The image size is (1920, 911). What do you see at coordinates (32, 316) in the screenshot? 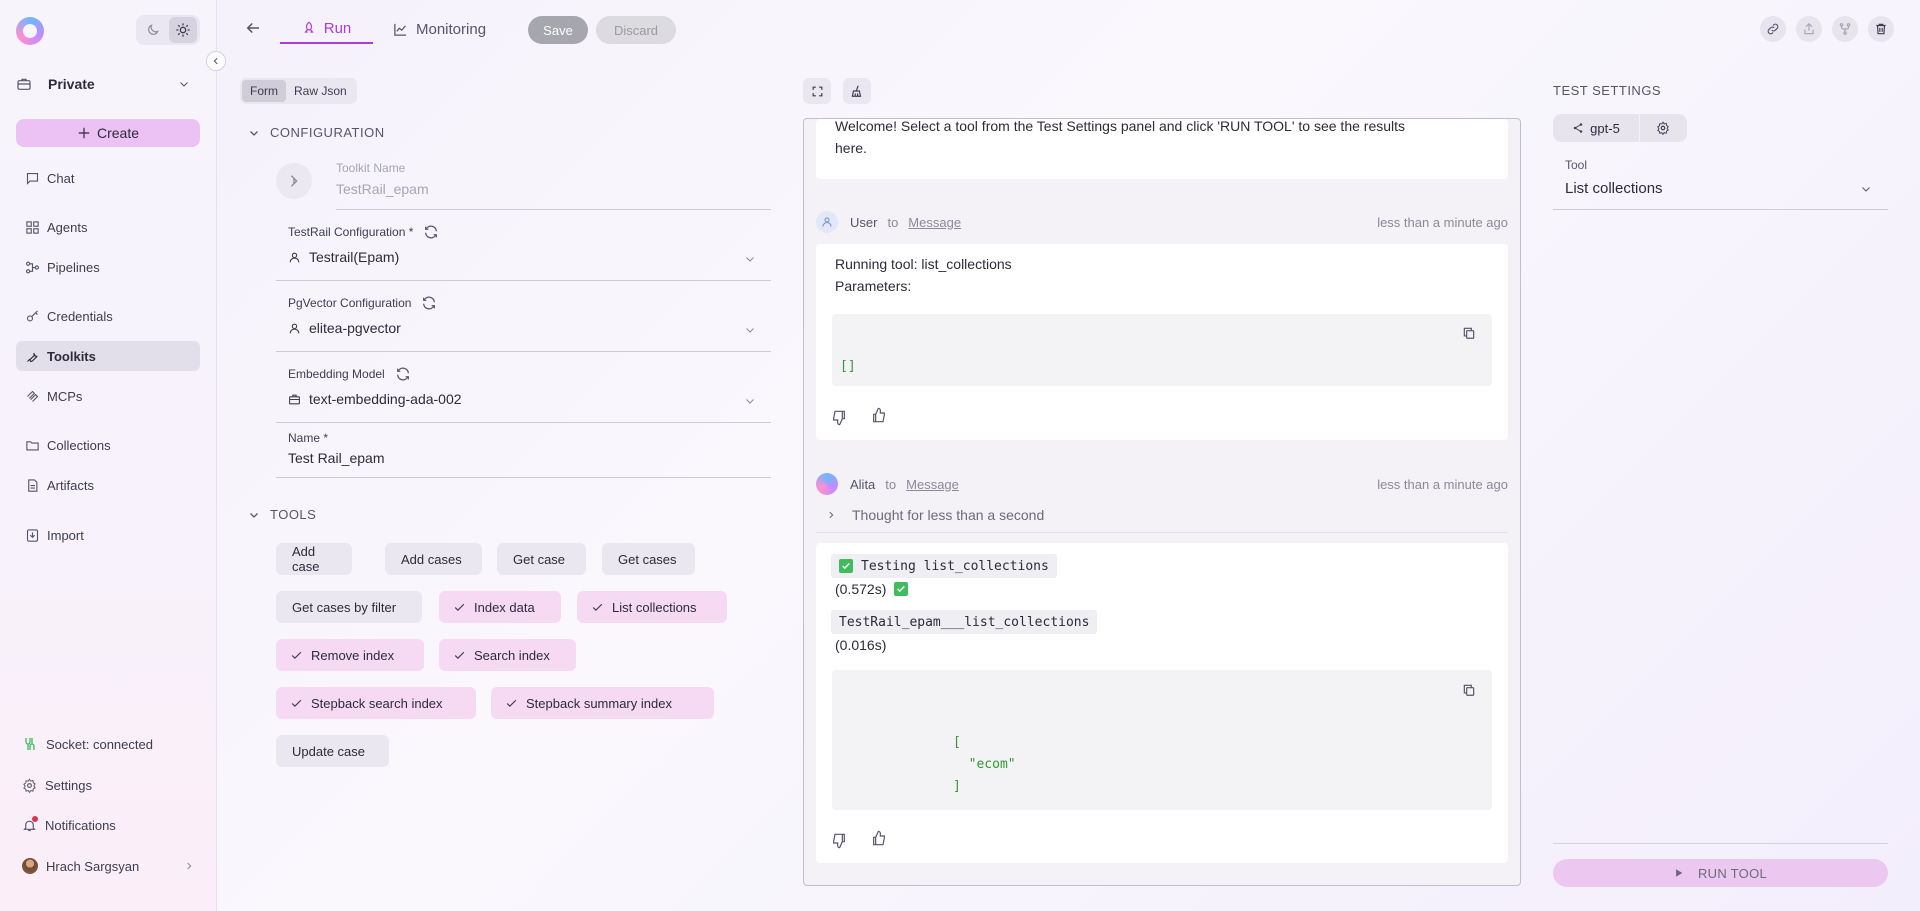
I see `credentials-icon` at bounding box center [32, 316].